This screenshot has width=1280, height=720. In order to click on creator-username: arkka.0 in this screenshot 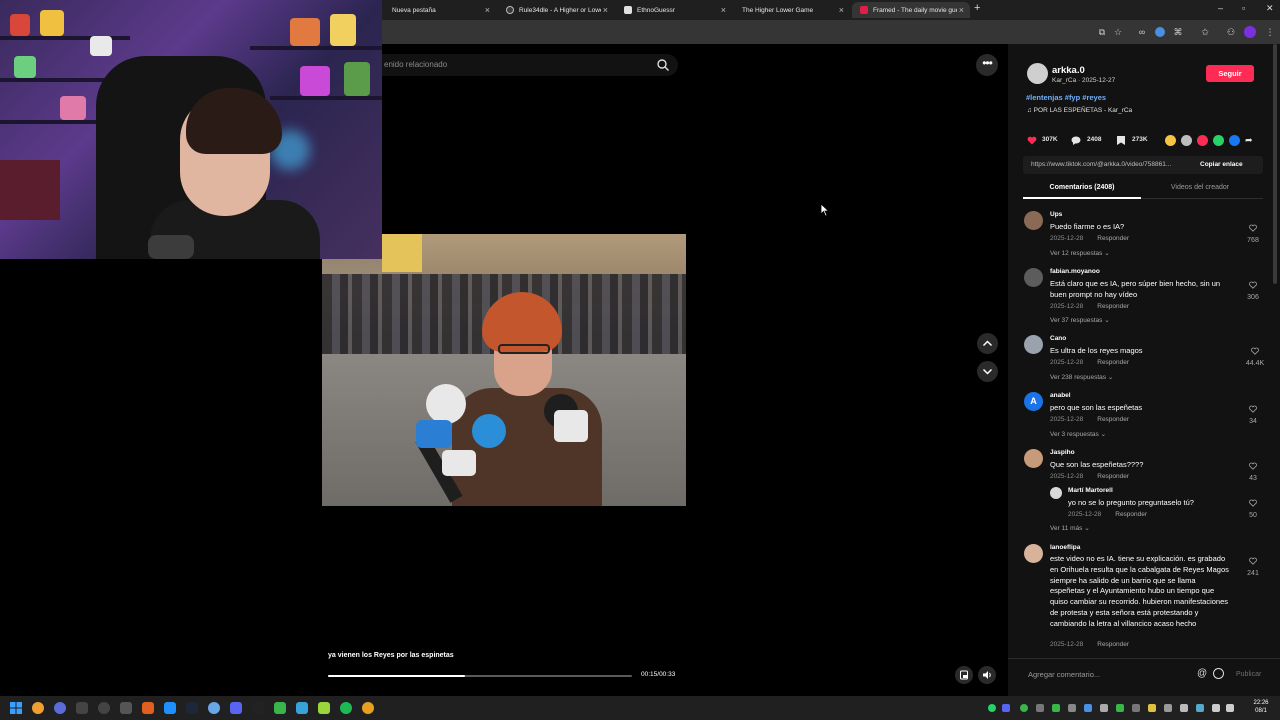, I will do `click(1068, 70)`.